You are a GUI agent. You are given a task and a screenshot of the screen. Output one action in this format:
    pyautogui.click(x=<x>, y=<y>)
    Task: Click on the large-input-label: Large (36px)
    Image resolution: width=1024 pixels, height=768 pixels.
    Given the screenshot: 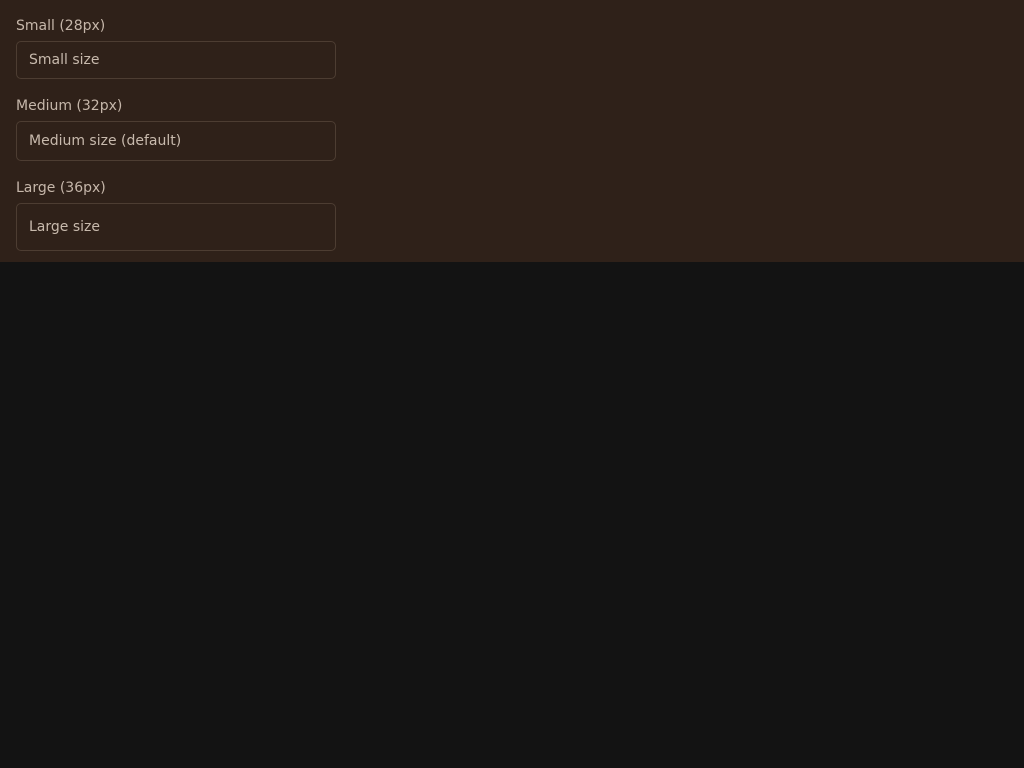 What is the action you would take?
    pyautogui.click(x=61, y=188)
    